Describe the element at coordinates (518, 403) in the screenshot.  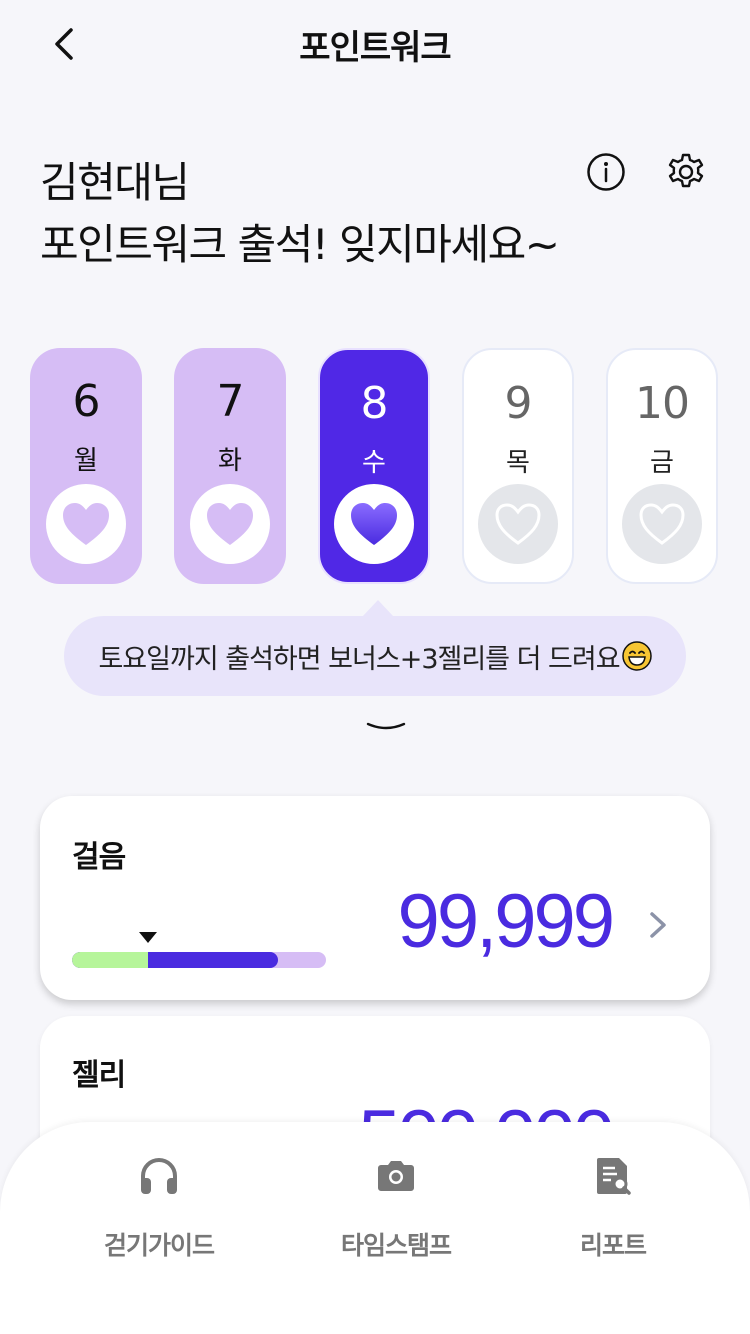
I see `day-number: 9` at that location.